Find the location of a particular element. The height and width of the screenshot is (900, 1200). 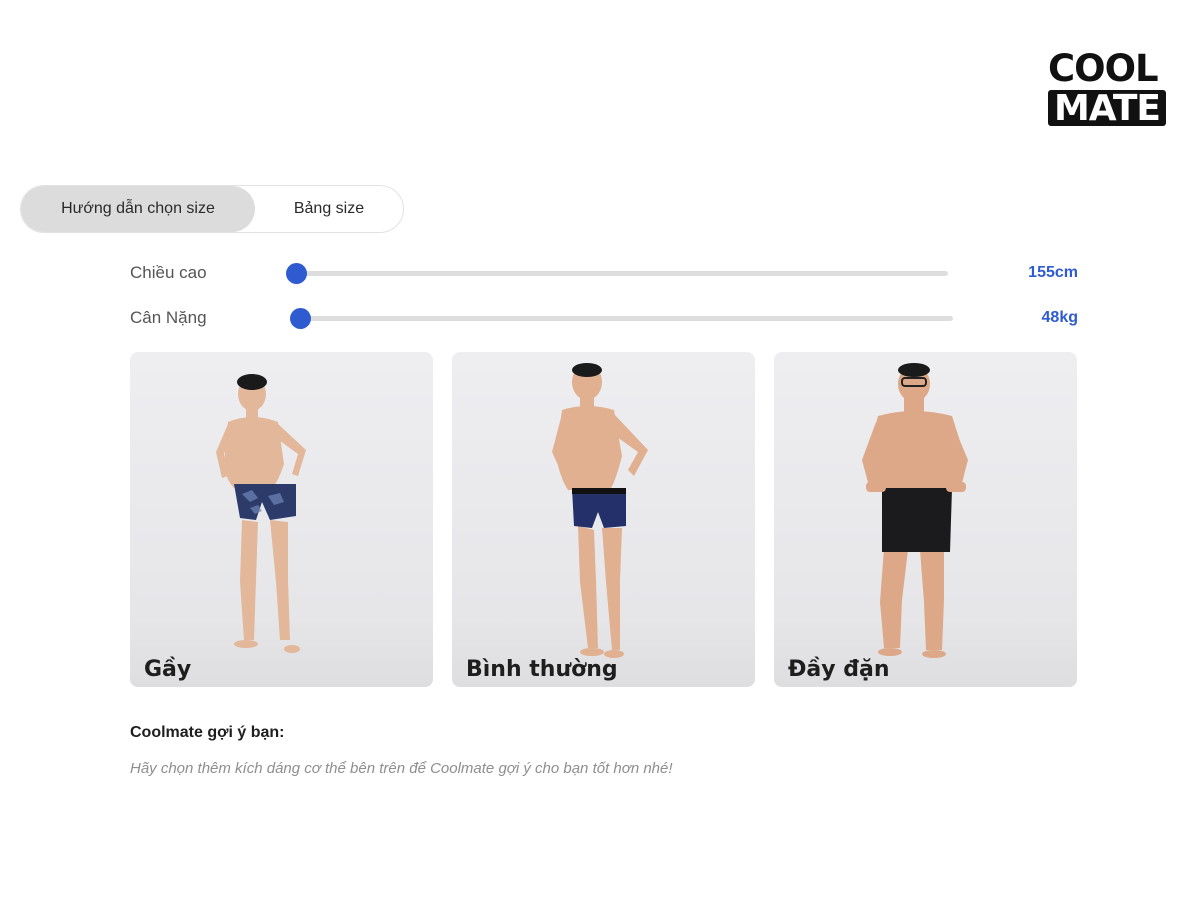

tab-size-table: Bảng size is located at coordinates (329, 209).